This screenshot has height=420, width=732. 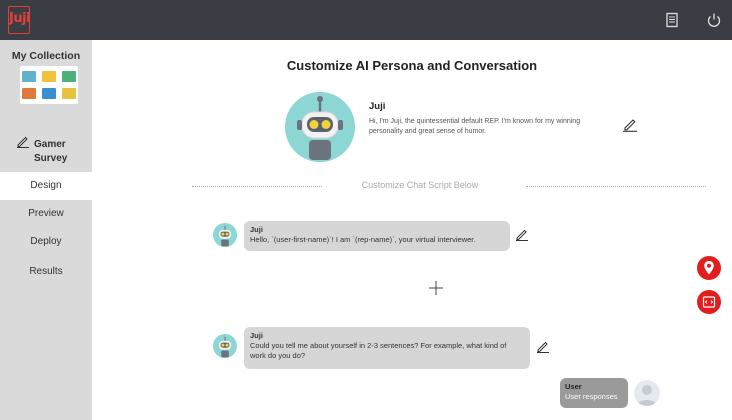 I want to click on user-avatar, so click(x=647, y=393).